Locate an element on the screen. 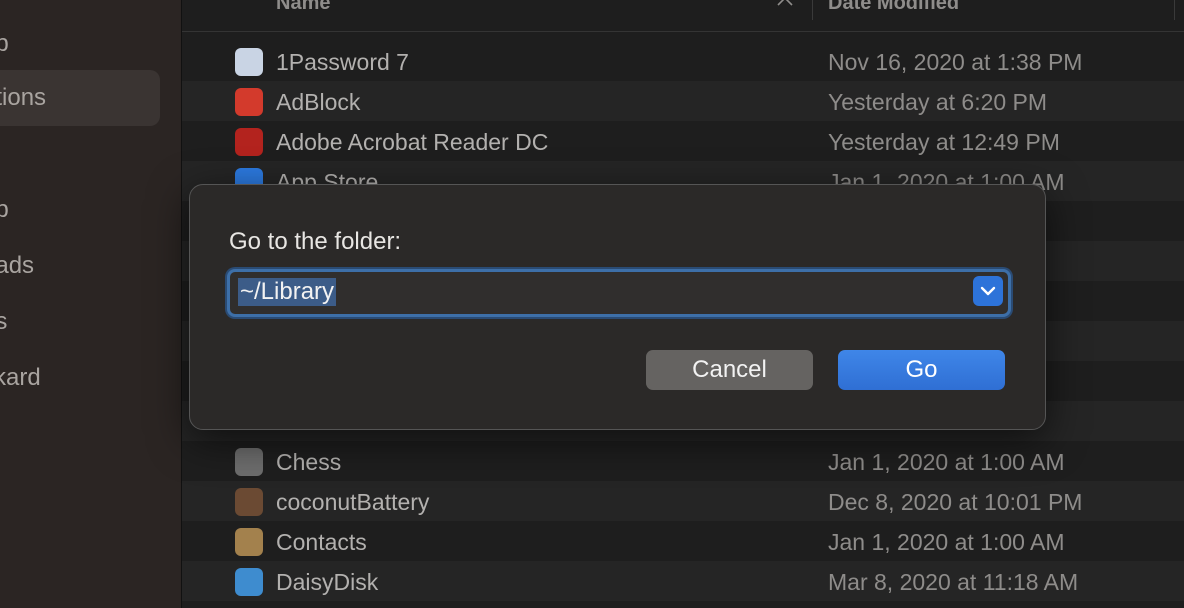 This screenshot has height=608, width=1184. coconutbattery-icon is located at coordinates (249, 502).